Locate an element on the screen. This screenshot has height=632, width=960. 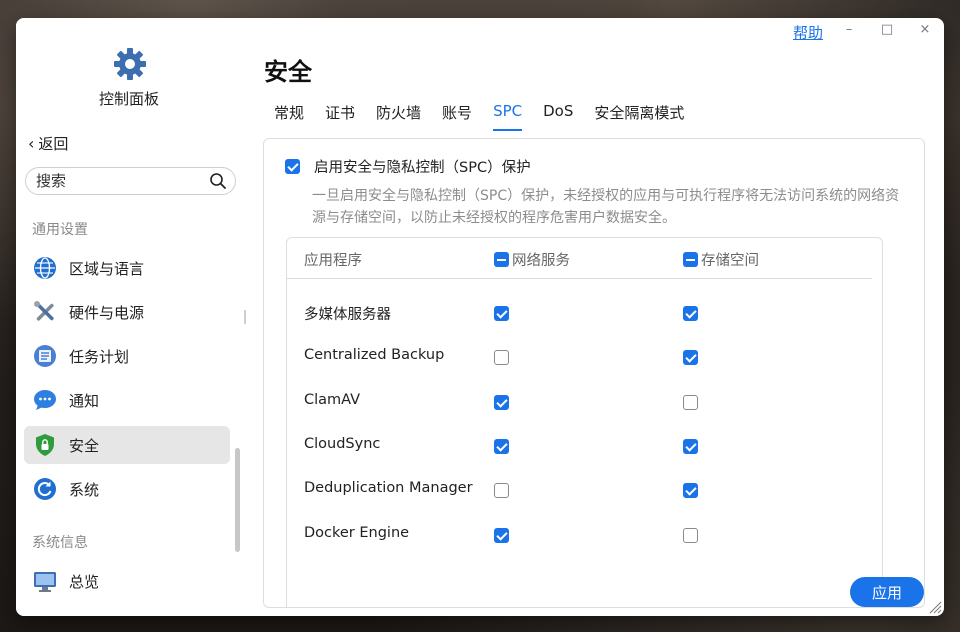
app-name: 多媒体服务器 is located at coordinates (347, 315).